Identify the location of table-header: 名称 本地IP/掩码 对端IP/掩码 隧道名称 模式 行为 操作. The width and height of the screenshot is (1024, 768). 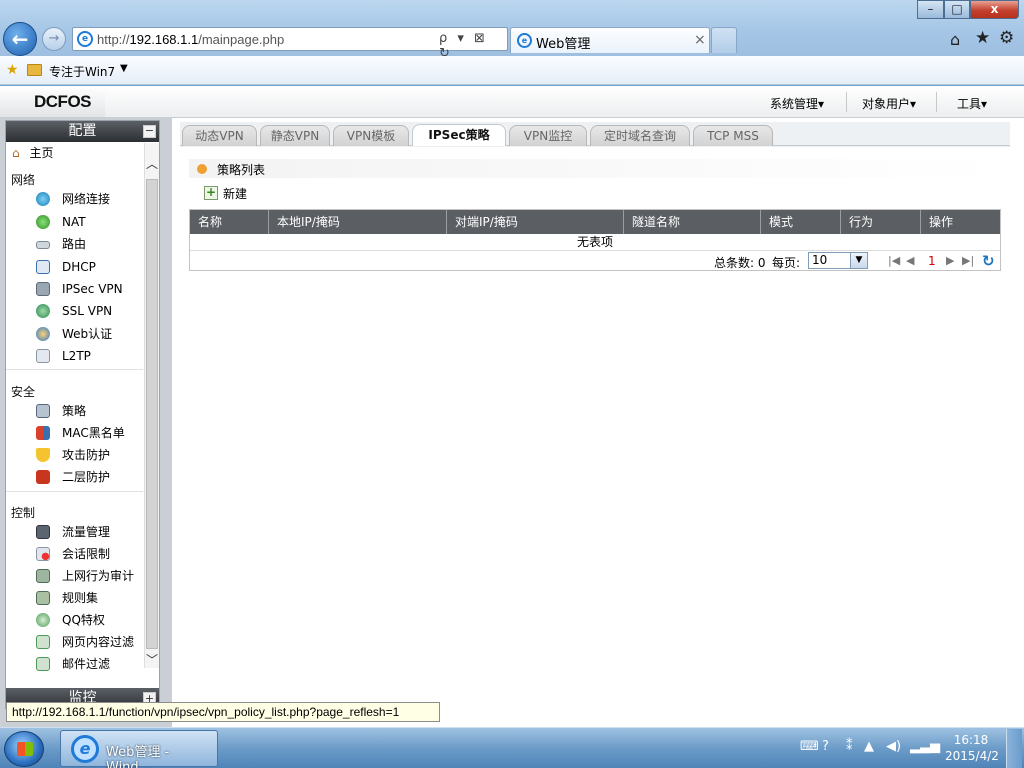
(595, 222).